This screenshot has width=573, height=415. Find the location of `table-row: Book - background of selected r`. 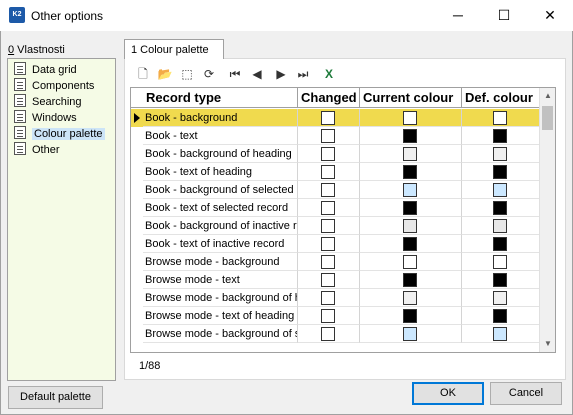

table-row: Book - background of selected r is located at coordinates (335, 190).